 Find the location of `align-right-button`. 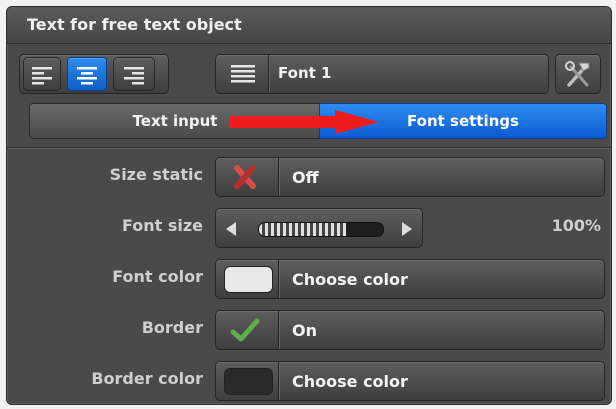

align-right-button is located at coordinates (134, 74).